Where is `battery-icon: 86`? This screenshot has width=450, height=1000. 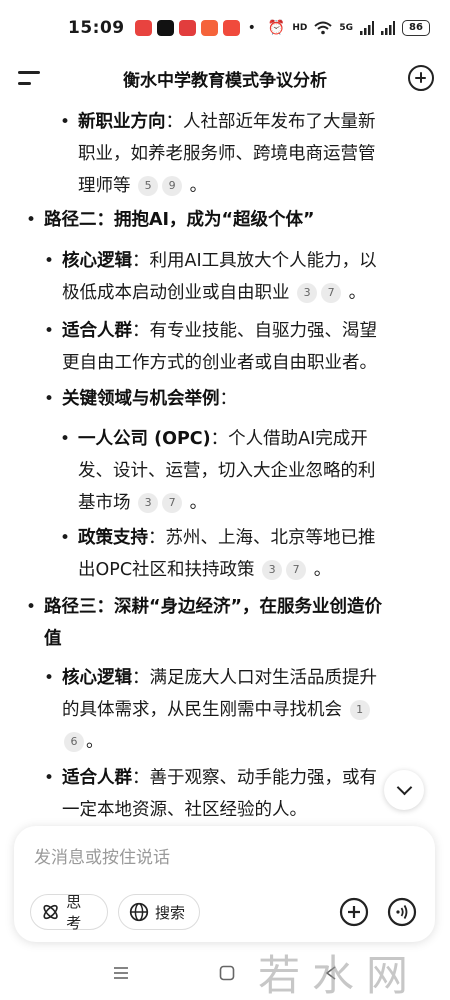
battery-icon: 86 is located at coordinates (416, 28).